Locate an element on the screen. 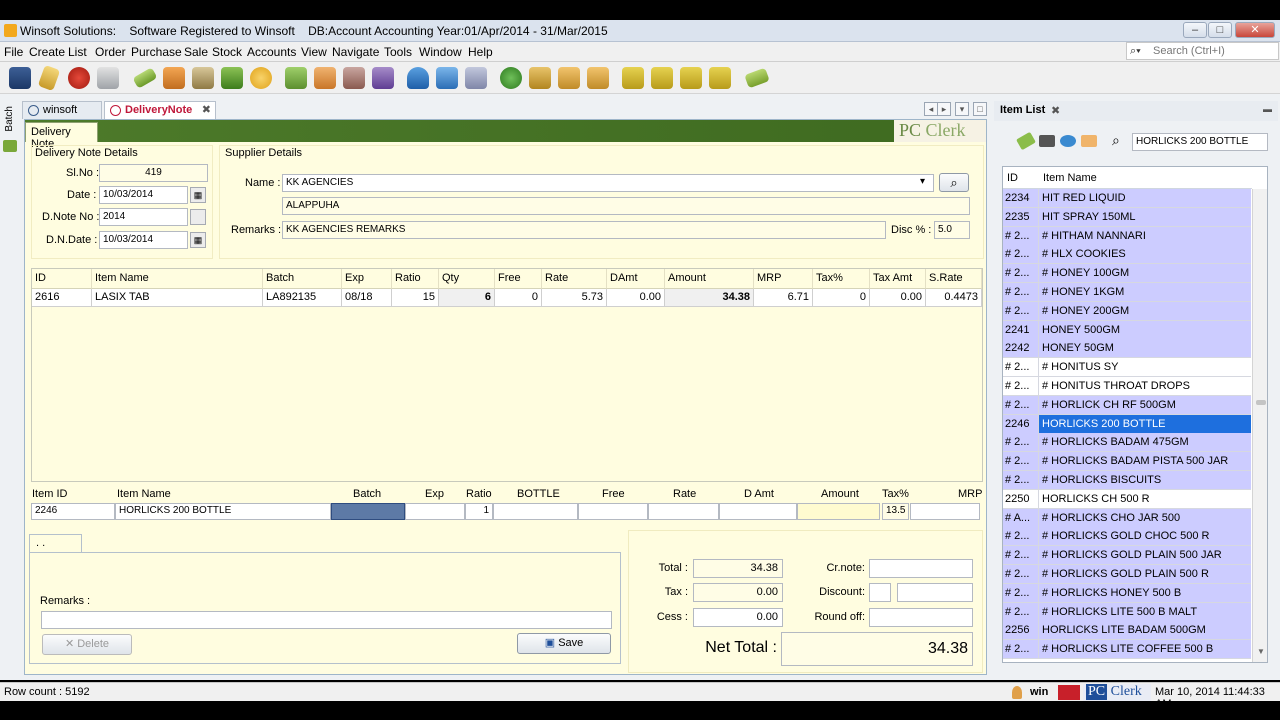  label-icon is located at coordinates (757, 78).